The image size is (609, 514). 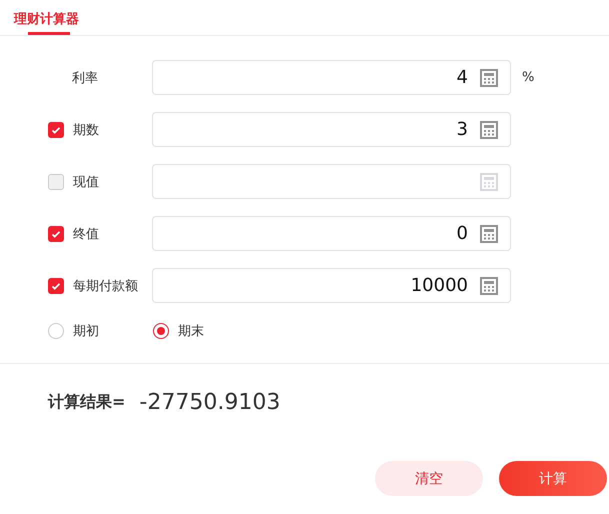 What do you see at coordinates (209, 402) in the screenshot?
I see `result-value: -27750.9103` at bounding box center [209, 402].